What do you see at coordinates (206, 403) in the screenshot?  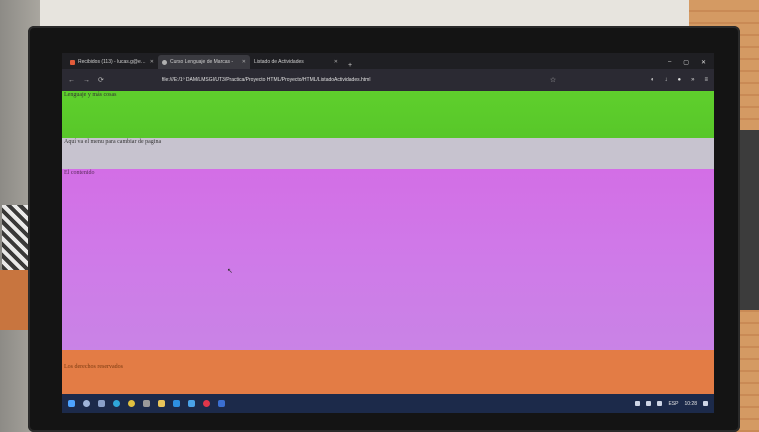 I see `opera-icon` at bounding box center [206, 403].